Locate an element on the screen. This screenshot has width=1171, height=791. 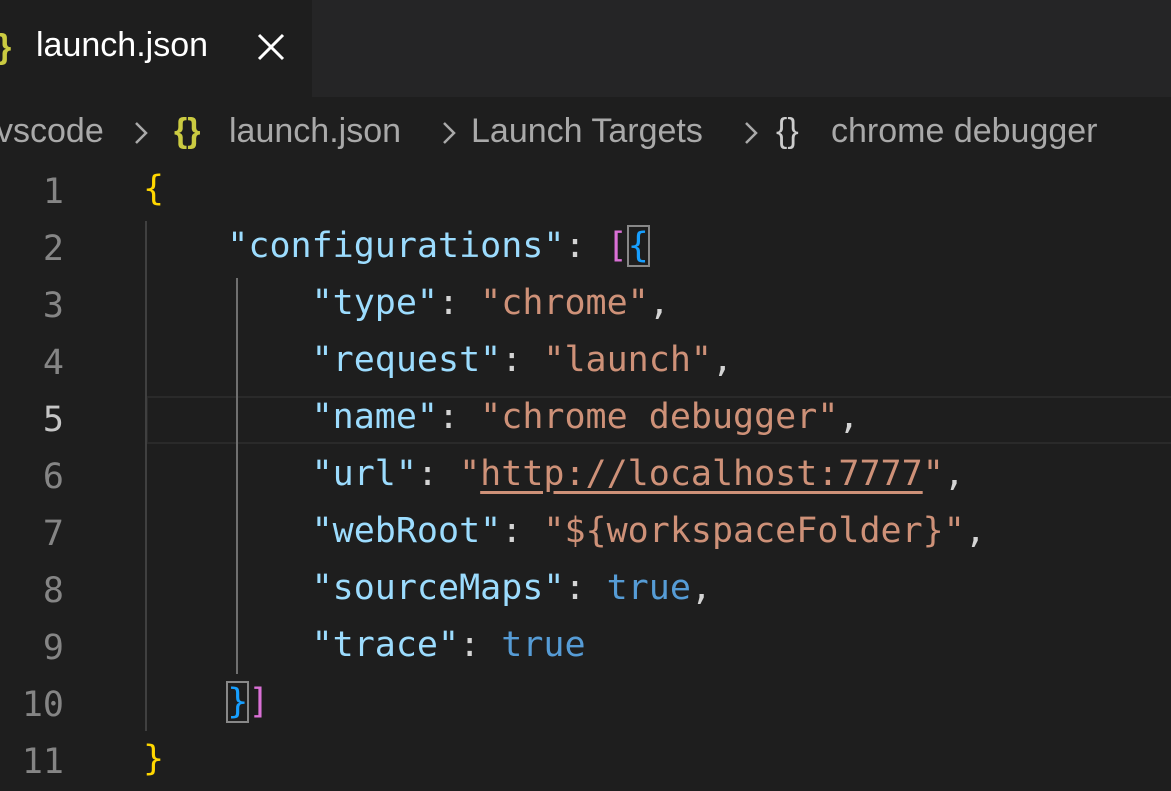
line-number: 3 is located at coordinates (53, 306).